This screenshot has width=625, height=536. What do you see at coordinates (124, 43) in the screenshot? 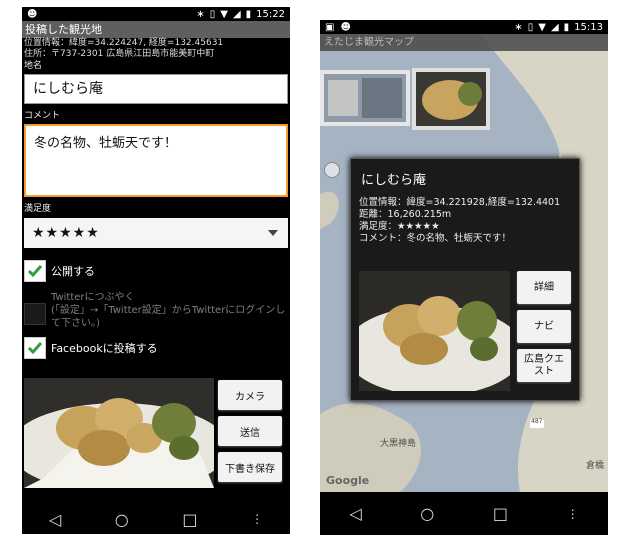
I see `location-info: 位置情報：緯度=34.224247, 経度=132.45631` at bounding box center [124, 43].